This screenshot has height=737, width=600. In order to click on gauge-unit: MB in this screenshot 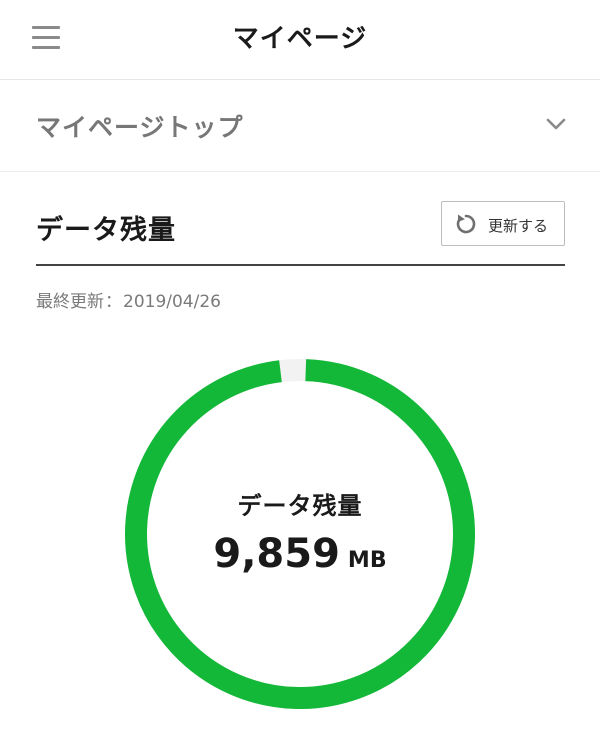, I will do `click(367, 560)`.